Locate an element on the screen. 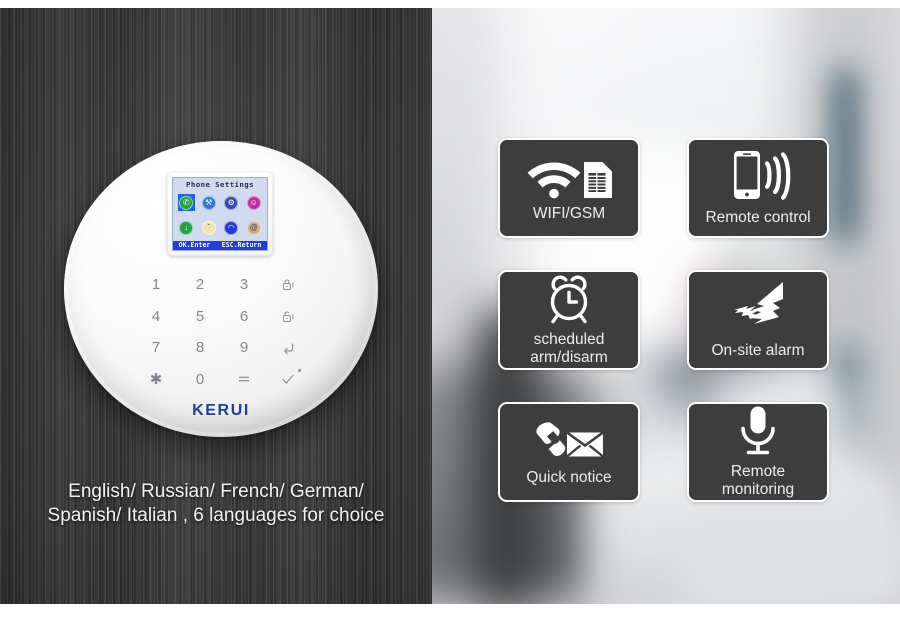  key-6: 6 is located at coordinates (244, 317).